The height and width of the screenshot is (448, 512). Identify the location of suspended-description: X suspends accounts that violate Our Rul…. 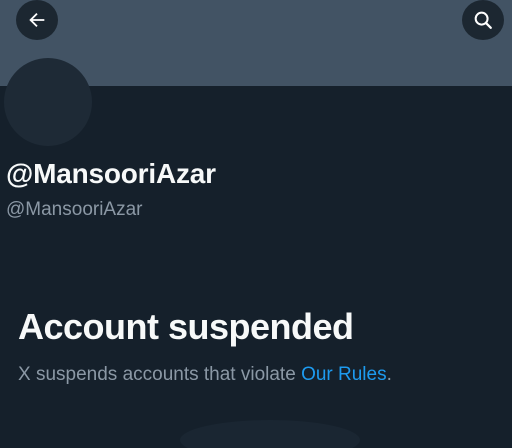
(205, 375).